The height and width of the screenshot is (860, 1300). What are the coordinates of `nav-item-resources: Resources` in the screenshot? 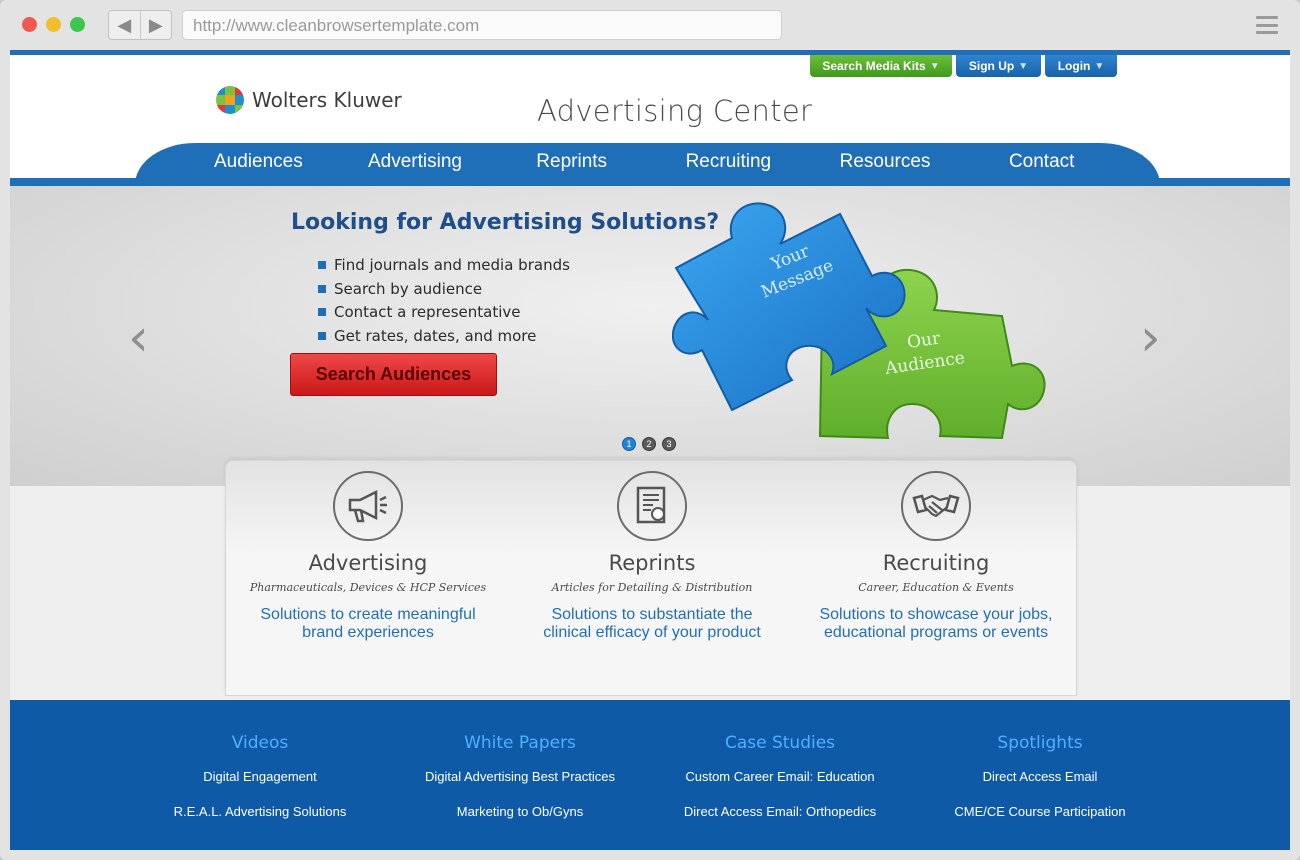 It's located at (885, 162).